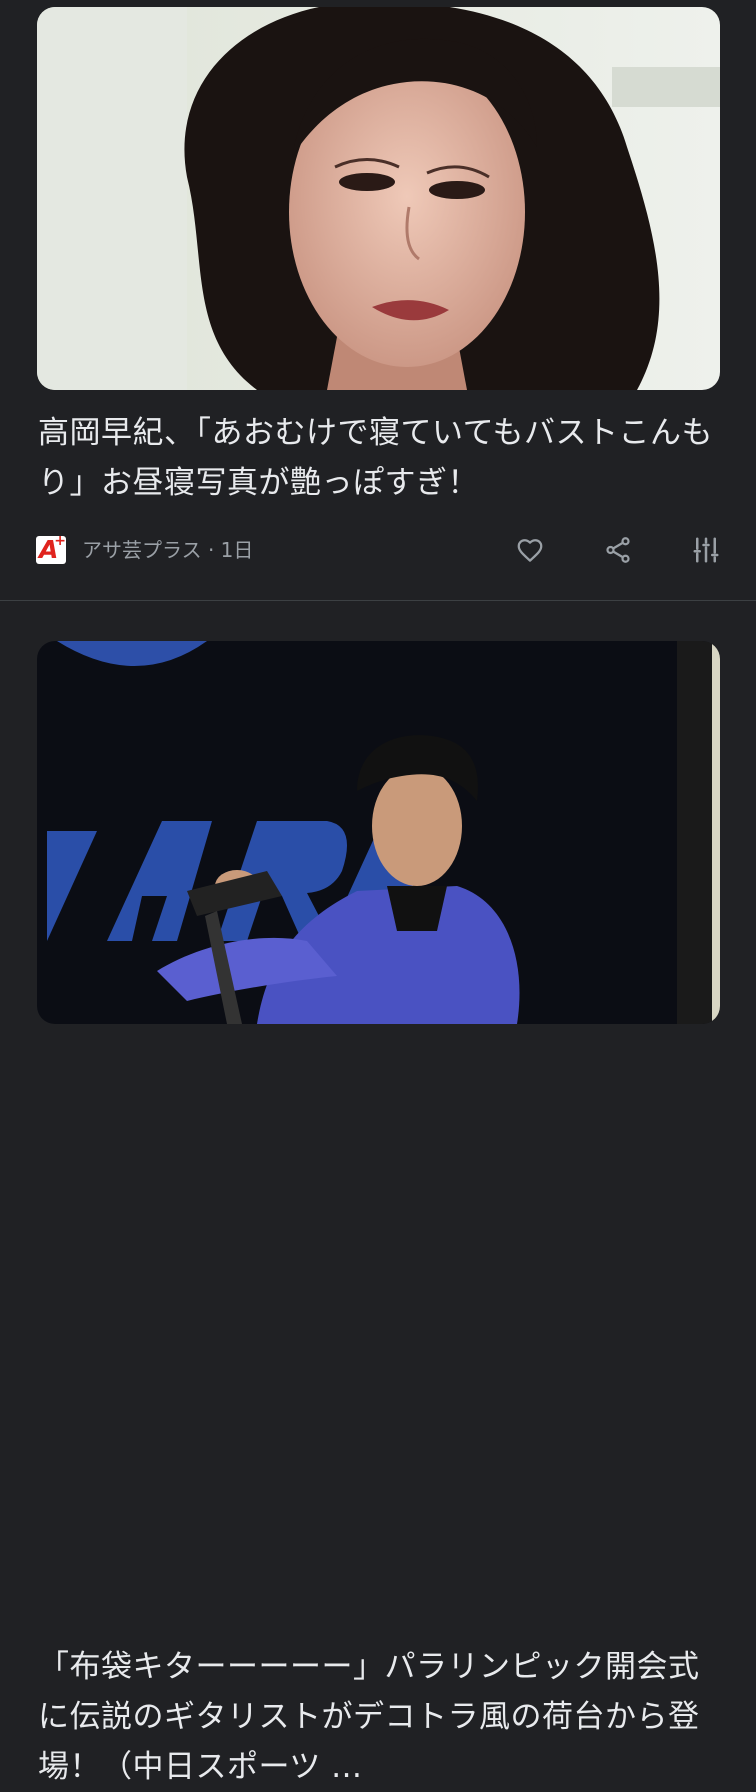 Image resolution: width=756 pixels, height=1792 pixels. What do you see at coordinates (378, 458) in the screenshot?
I see `article-headline: 高岡早紀、「あおむけで寝ていてもバストこんもり」お昼寝写真が艶っぽすぎ！` at bounding box center [378, 458].